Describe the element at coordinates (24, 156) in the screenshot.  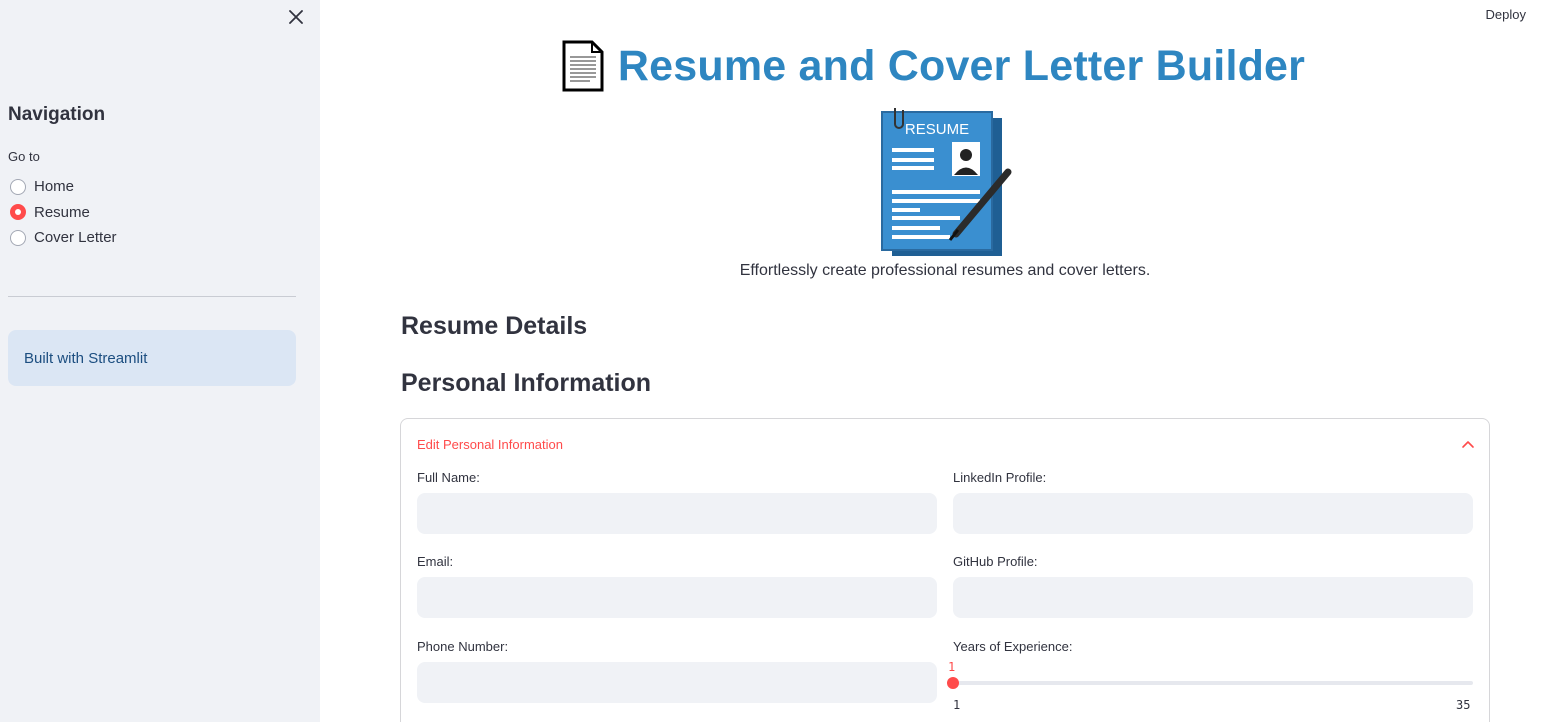
I see `goto-label: Go to` at that location.